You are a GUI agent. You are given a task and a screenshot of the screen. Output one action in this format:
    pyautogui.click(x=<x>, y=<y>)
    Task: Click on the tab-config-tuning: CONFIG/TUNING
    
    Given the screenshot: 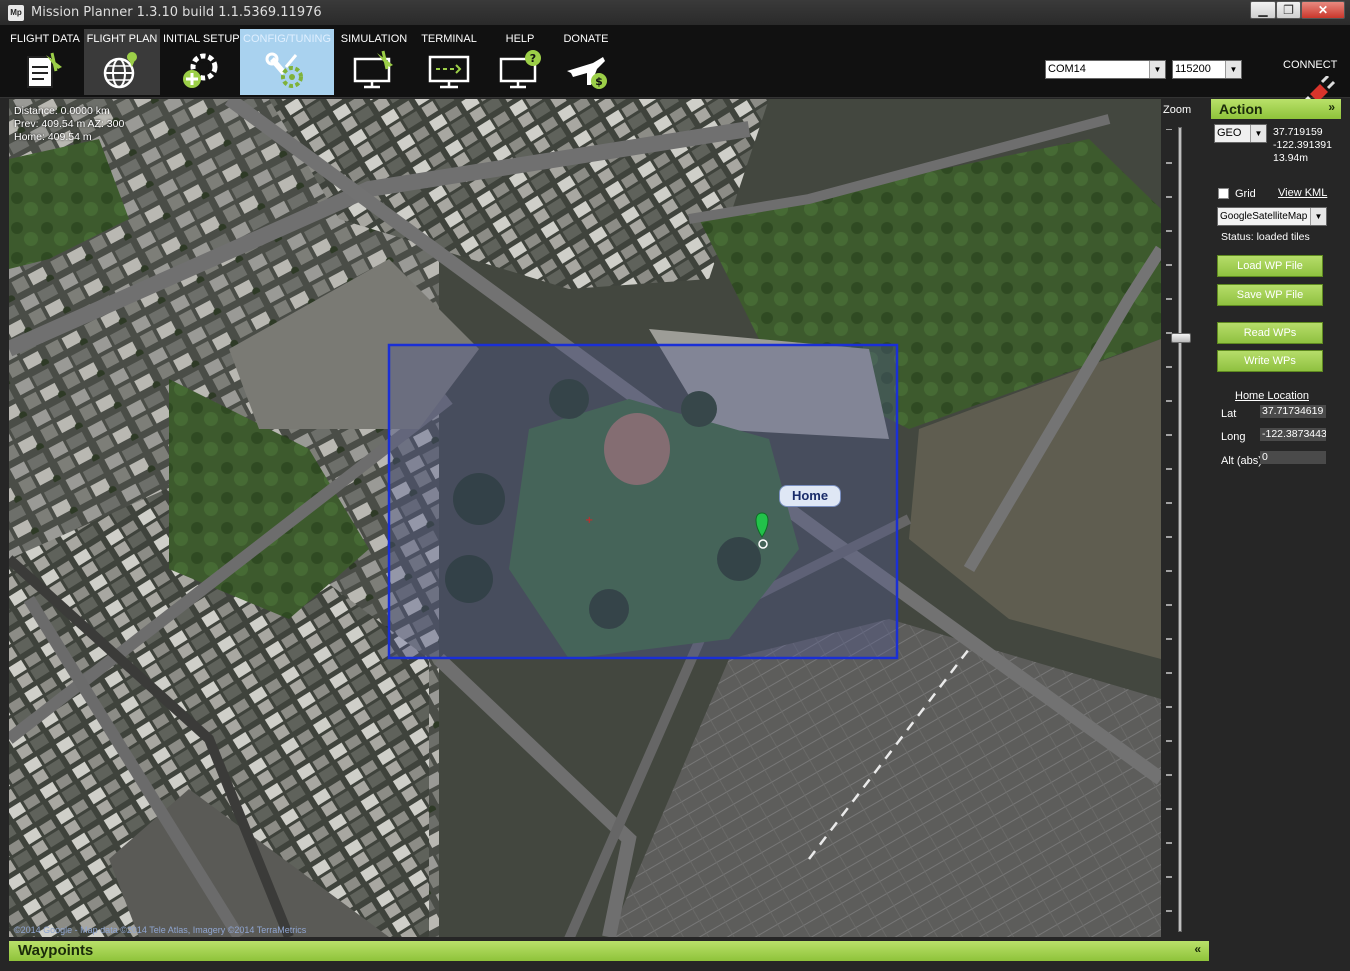 What is the action you would take?
    pyautogui.click(x=287, y=62)
    